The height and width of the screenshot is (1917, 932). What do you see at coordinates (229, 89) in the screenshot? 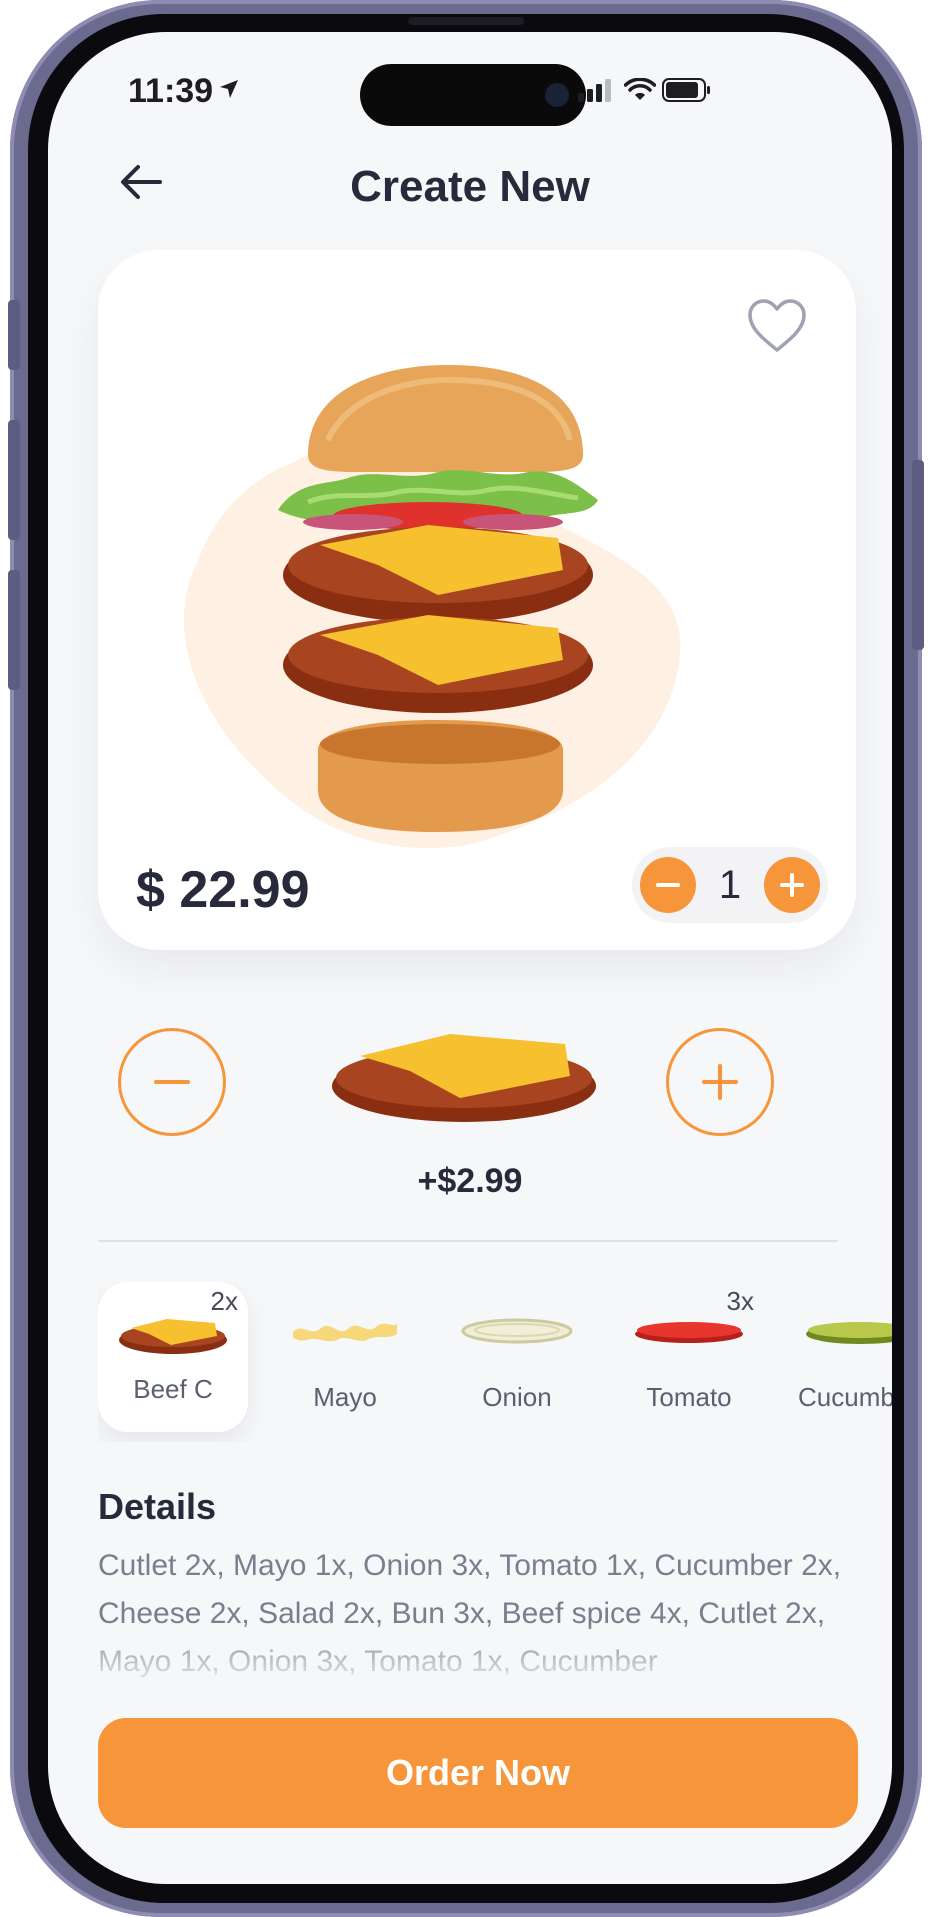
I see `location-arrow-icon` at bounding box center [229, 89].